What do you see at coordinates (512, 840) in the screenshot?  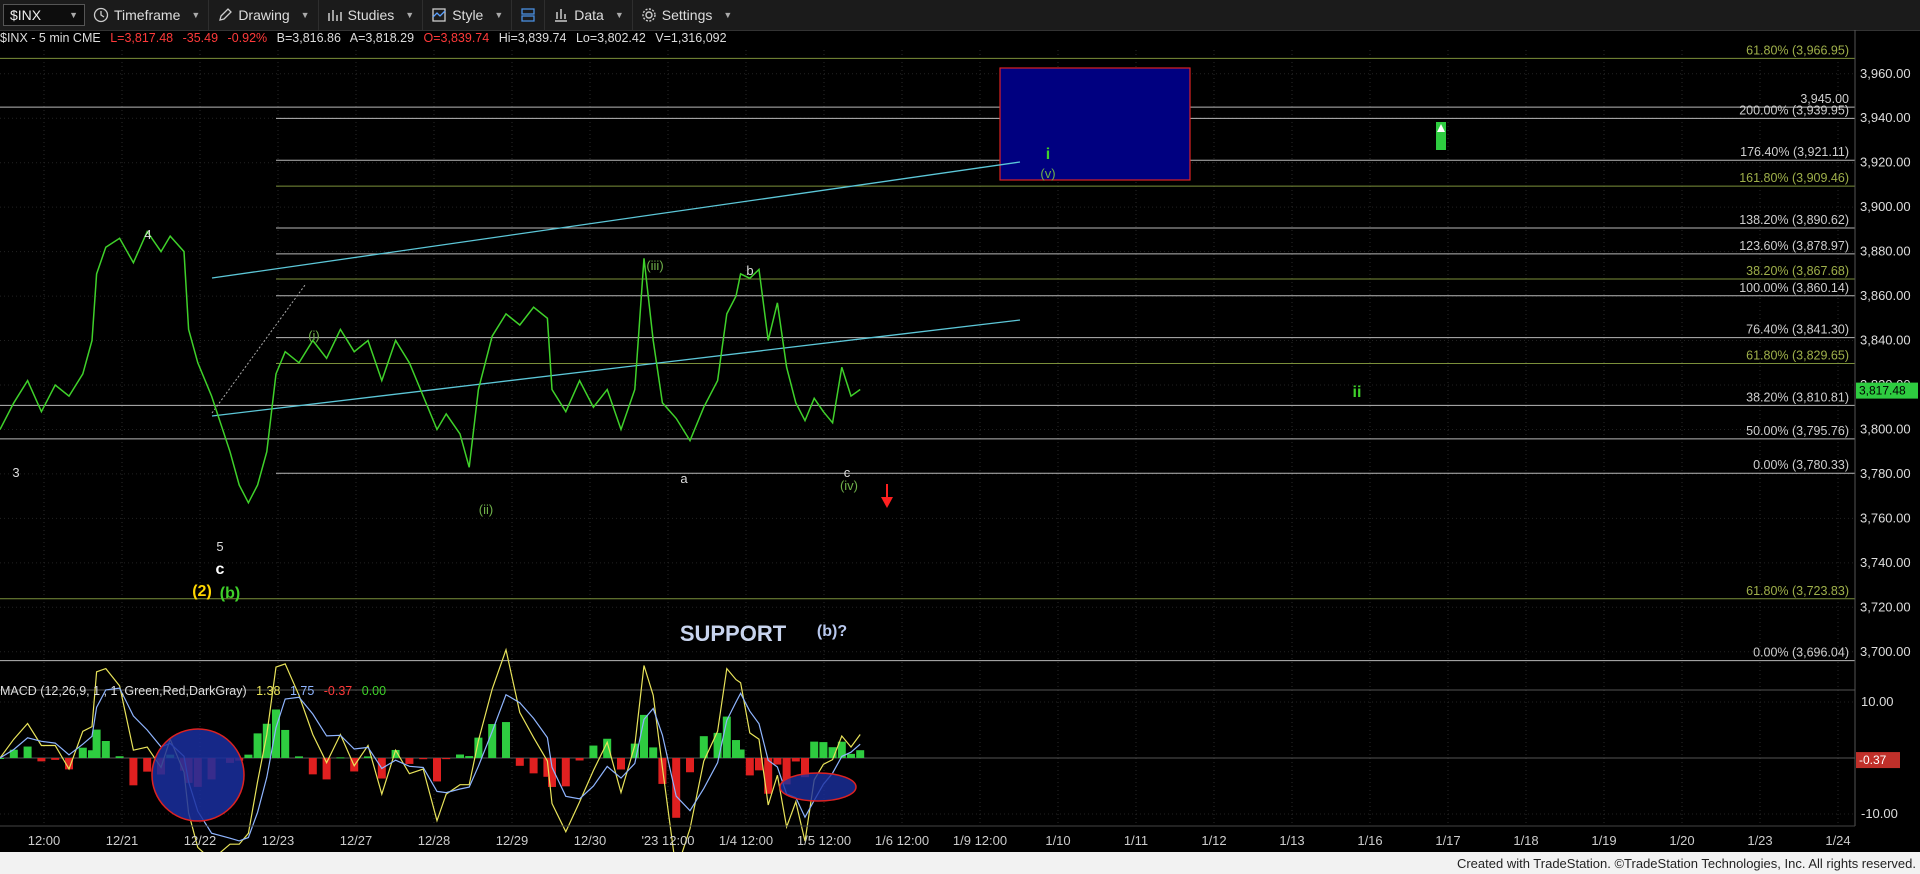 I see `time-tick-label: 12/29` at bounding box center [512, 840].